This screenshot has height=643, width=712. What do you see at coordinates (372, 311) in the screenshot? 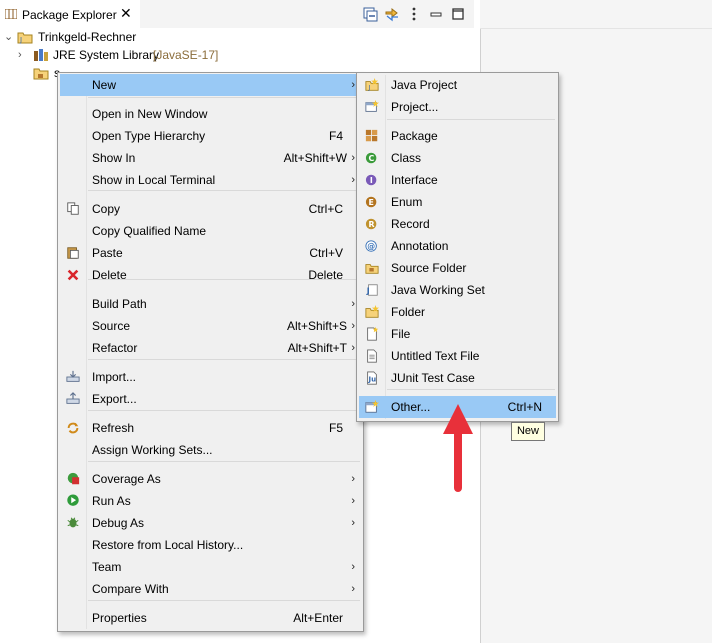
I see `folder-icon` at bounding box center [372, 311].